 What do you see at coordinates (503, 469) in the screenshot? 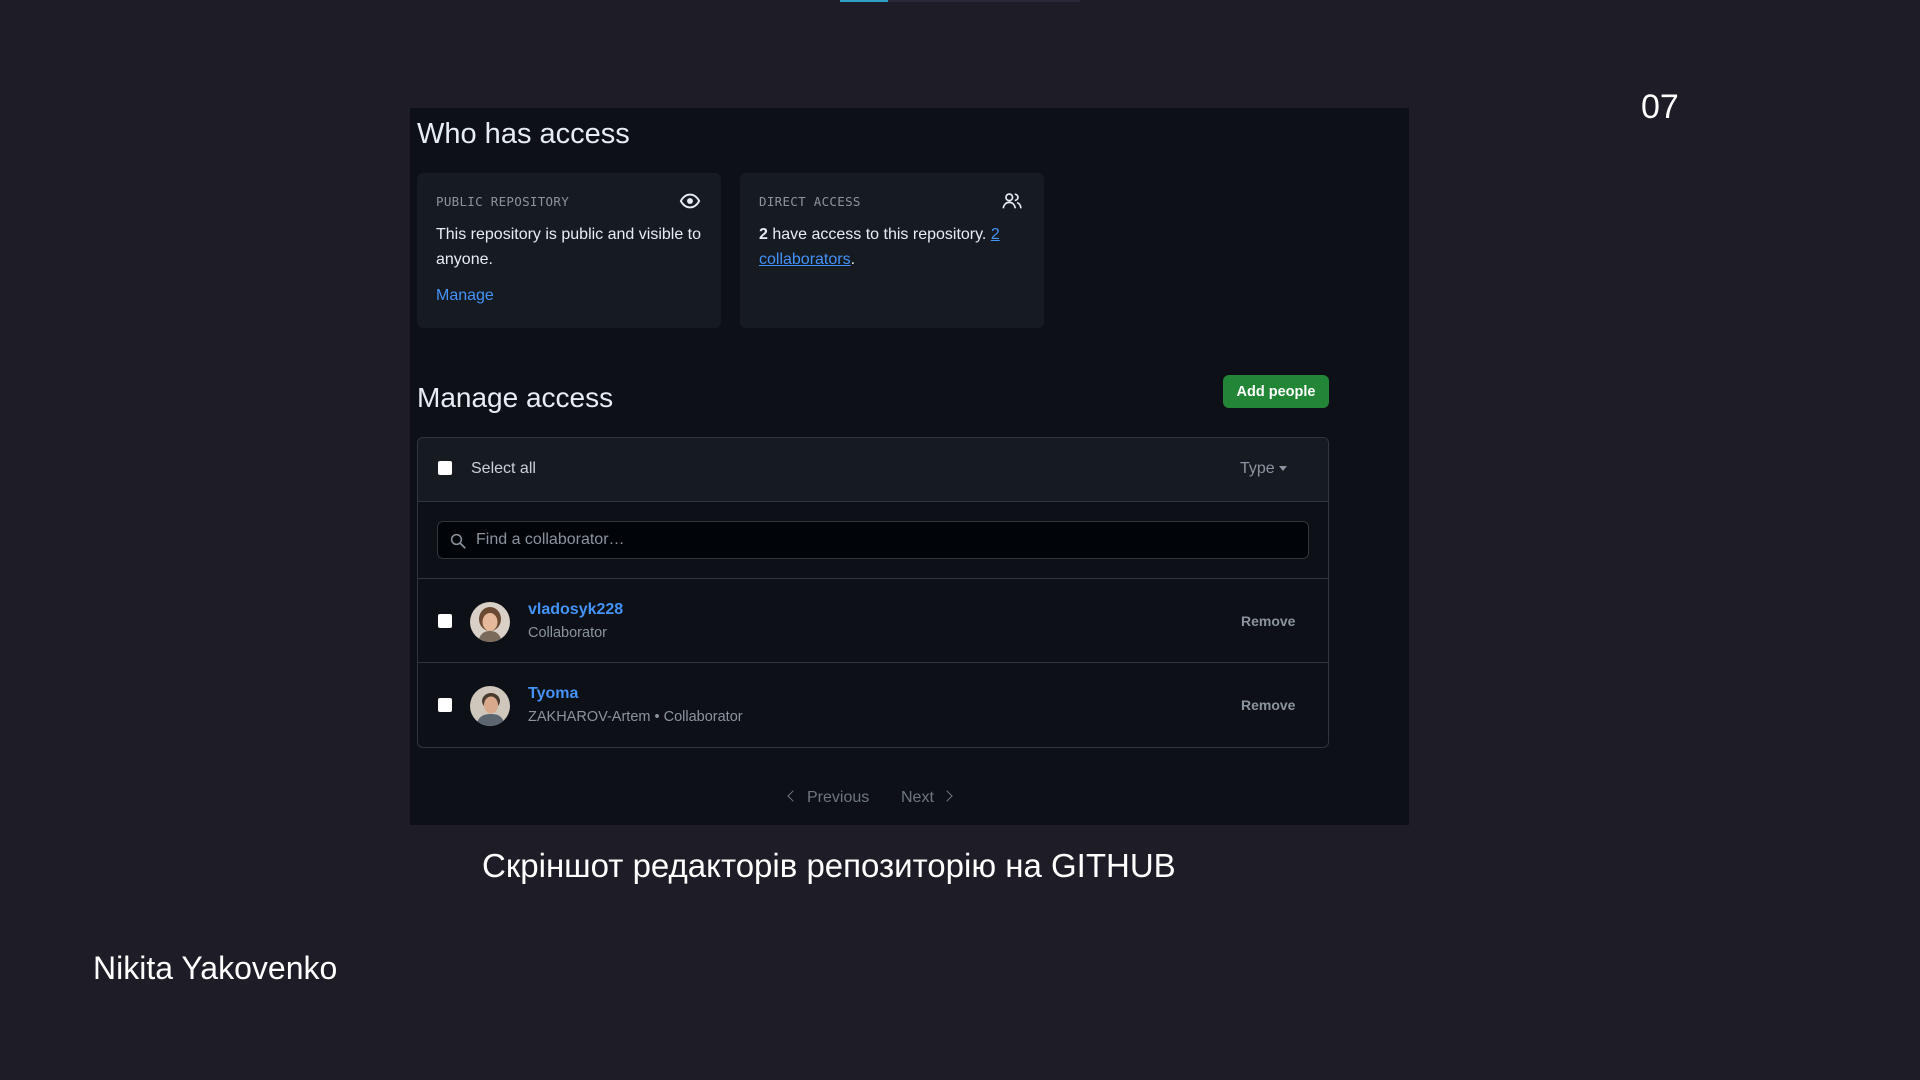
I see `select-all-label: Select all` at bounding box center [503, 469].